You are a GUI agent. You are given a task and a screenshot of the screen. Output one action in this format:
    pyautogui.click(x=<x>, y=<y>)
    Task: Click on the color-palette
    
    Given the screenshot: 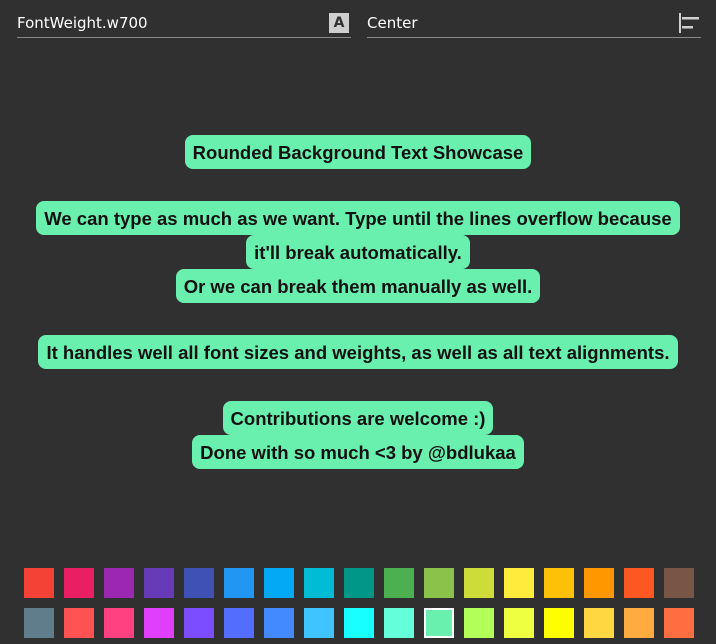 What is the action you would take?
    pyautogui.click(x=359, y=603)
    